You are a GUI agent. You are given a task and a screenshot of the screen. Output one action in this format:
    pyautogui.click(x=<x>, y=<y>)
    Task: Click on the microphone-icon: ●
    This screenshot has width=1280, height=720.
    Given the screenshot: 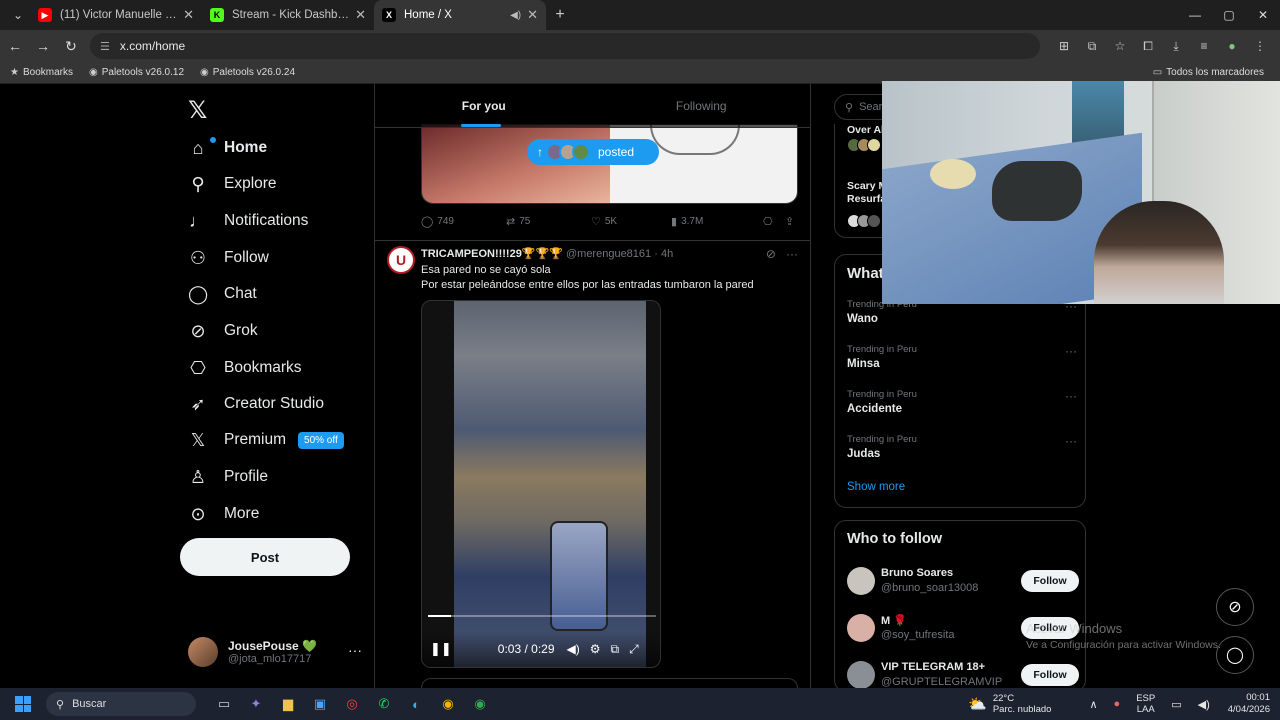 What is the action you would take?
    pyautogui.click(x=1117, y=704)
    